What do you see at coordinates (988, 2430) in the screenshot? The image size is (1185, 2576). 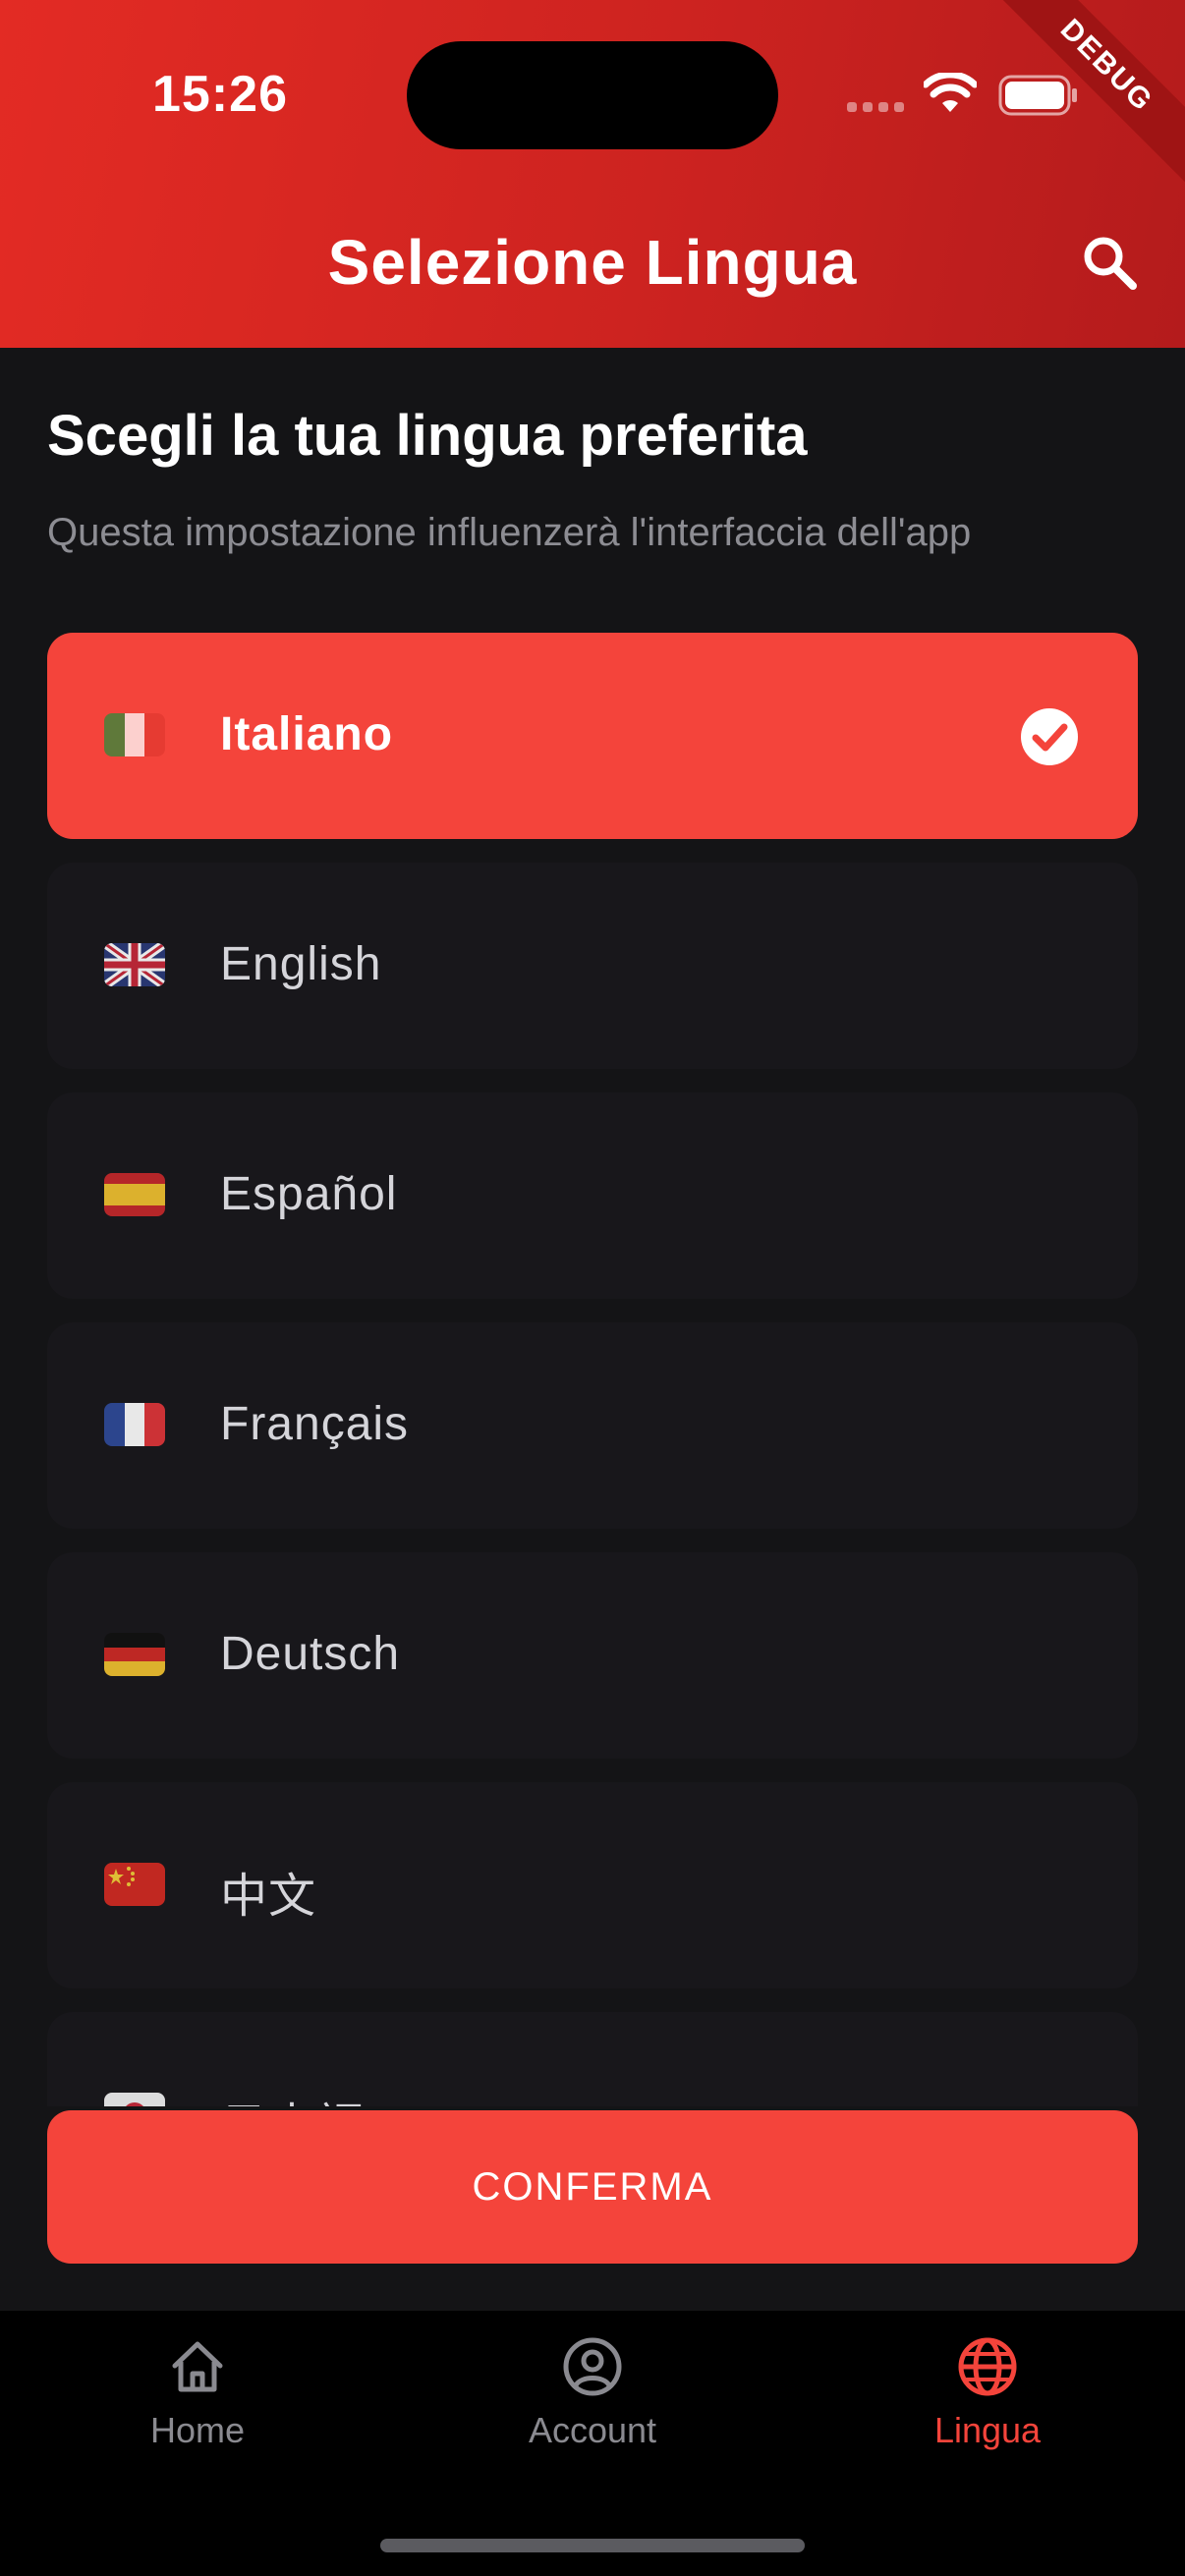 I see `nav-label-lingua: Lingua` at bounding box center [988, 2430].